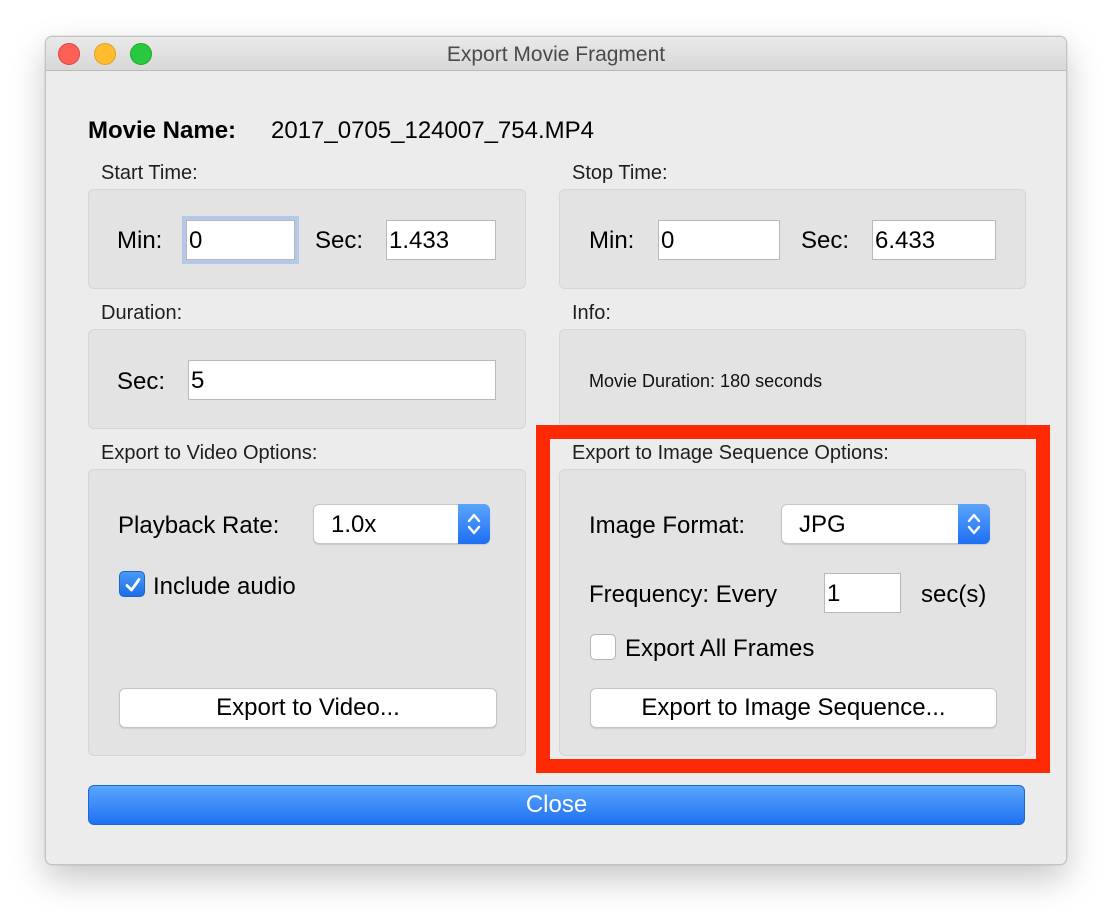  I want to click on start-sec-label: Sec:, so click(339, 240).